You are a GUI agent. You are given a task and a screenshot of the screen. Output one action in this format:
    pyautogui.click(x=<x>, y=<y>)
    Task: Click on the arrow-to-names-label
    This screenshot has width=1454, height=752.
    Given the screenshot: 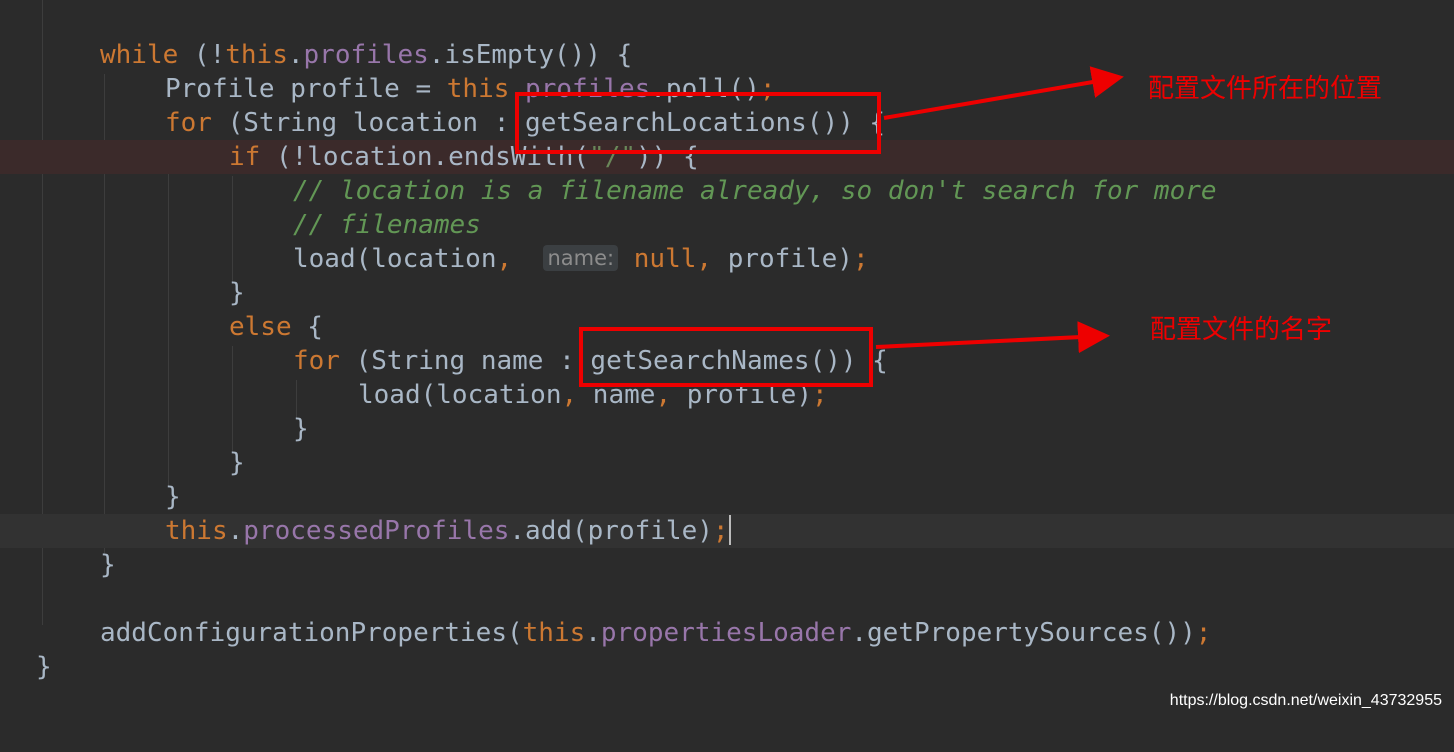 What is the action you would take?
    pyautogui.click(x=992, y=337)
    